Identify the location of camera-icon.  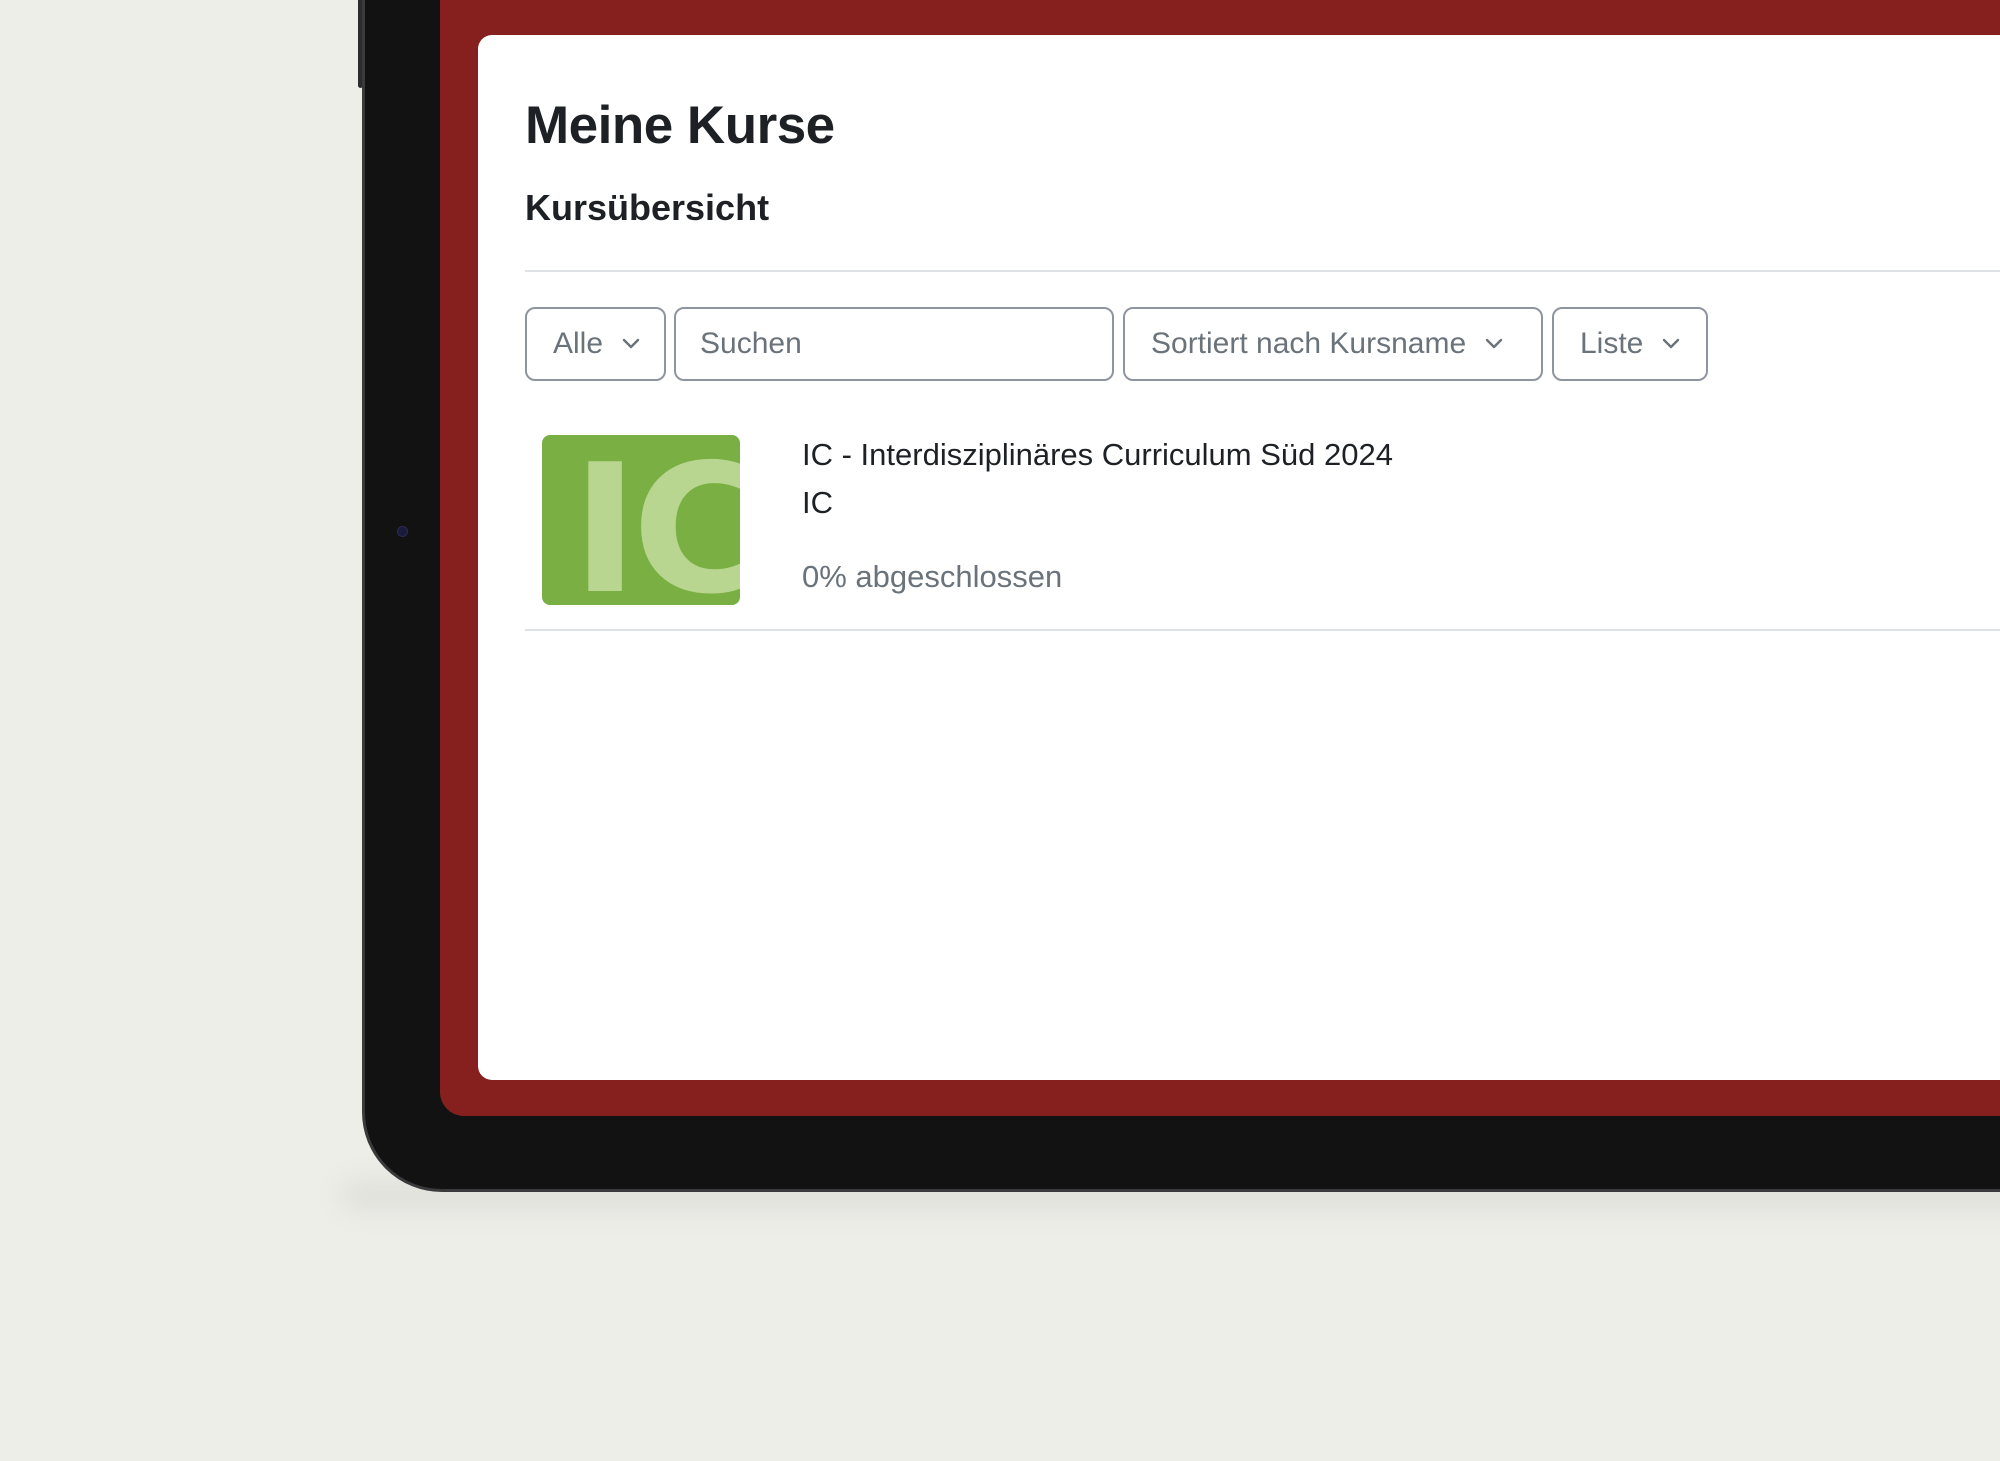
(402, 531).